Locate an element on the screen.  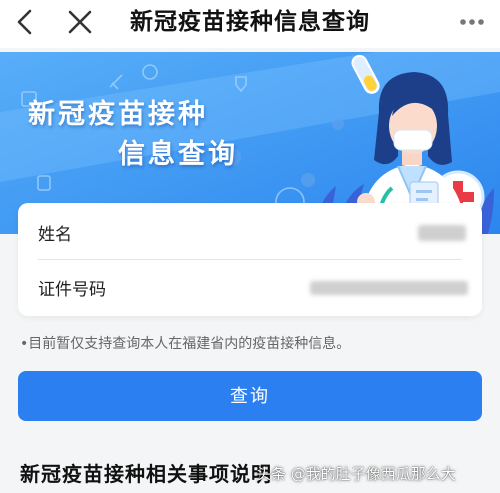
divider is located at coordinates (250, 259).